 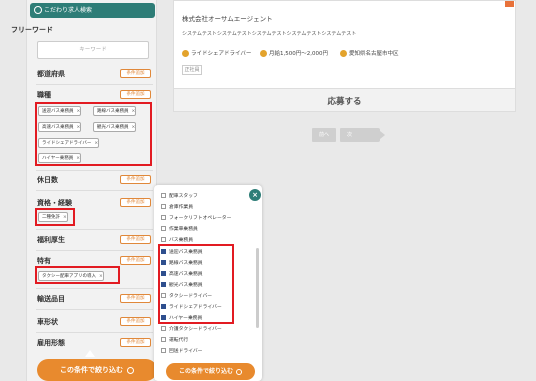 I want to click on add-employment-button: 条件追加, so click(x=135, y=342).